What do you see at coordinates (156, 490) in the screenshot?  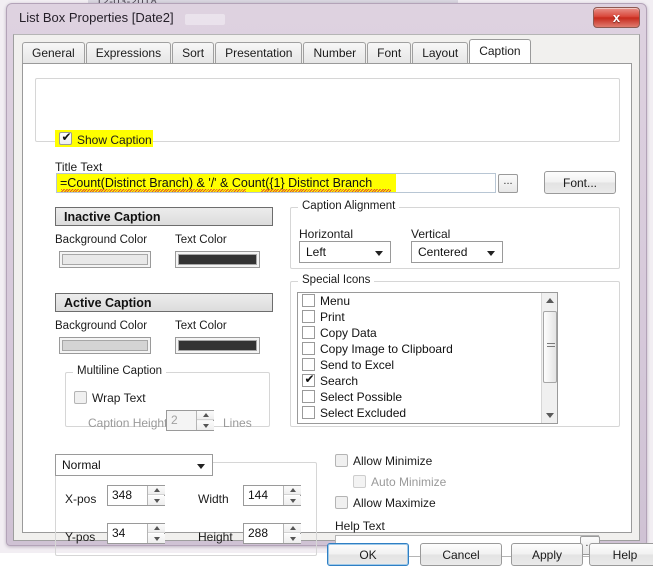 I see `xpos-spin-up` at bounding box center [156, 490].